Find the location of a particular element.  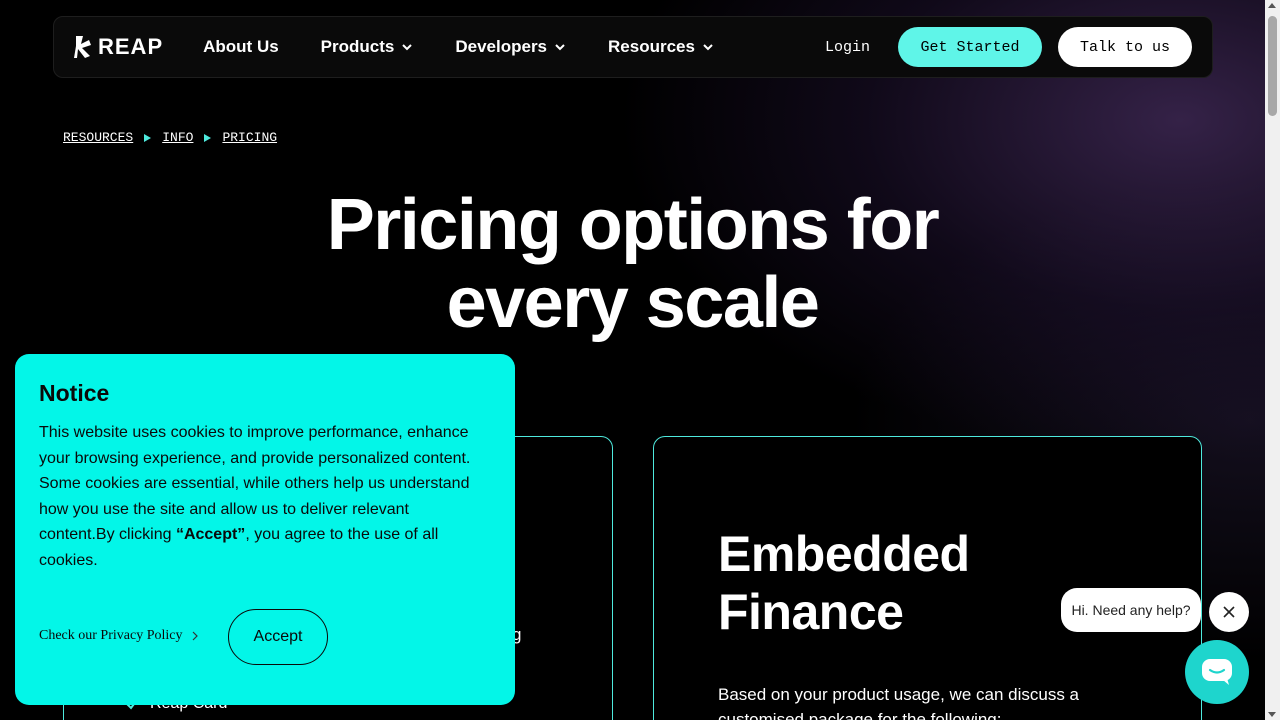

page-title-line2: every scale is located at coordinates (633, 303).